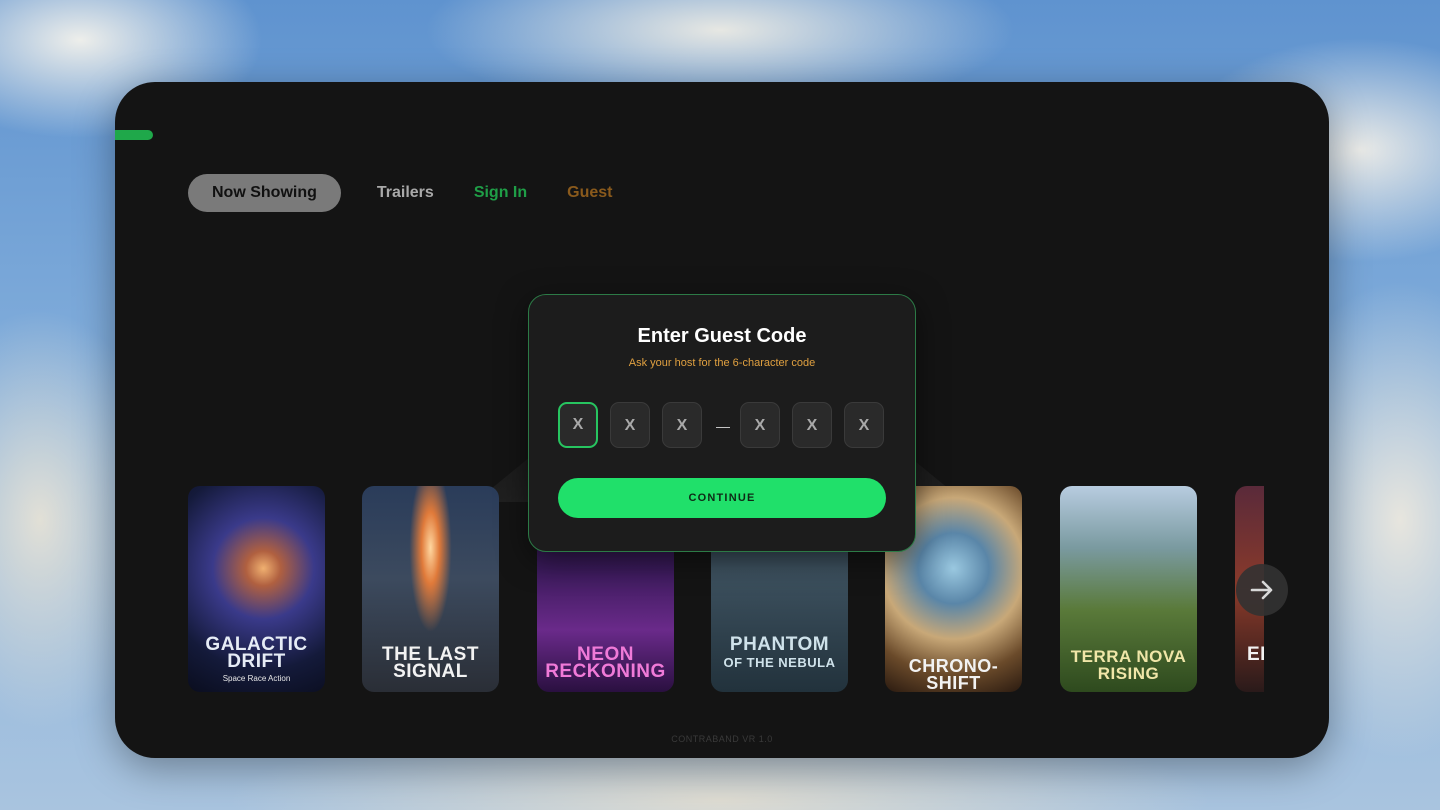 The height and width of the screenshot is (810, 1440). I want to click on accent-indicator, so click(134, 135).